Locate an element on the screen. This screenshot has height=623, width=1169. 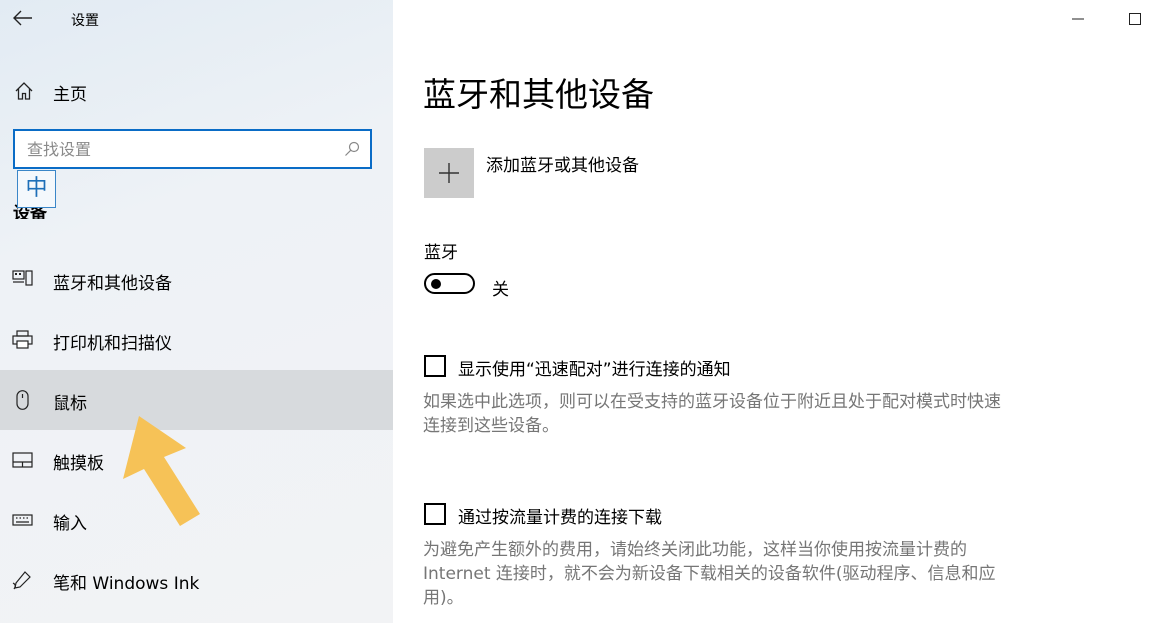
plus-icon is located at coordinates (449, 173).